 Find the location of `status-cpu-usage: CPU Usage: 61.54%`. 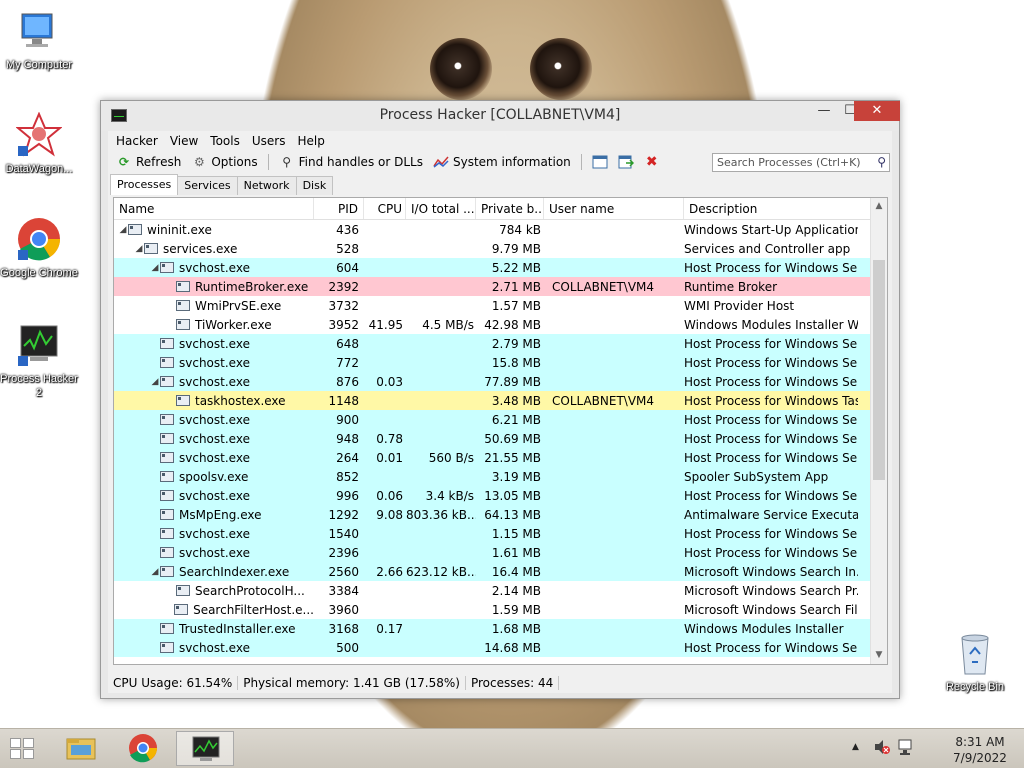

status-cpu-usage: CPU Usage: 61.54% is located at coordinates (173, 682).